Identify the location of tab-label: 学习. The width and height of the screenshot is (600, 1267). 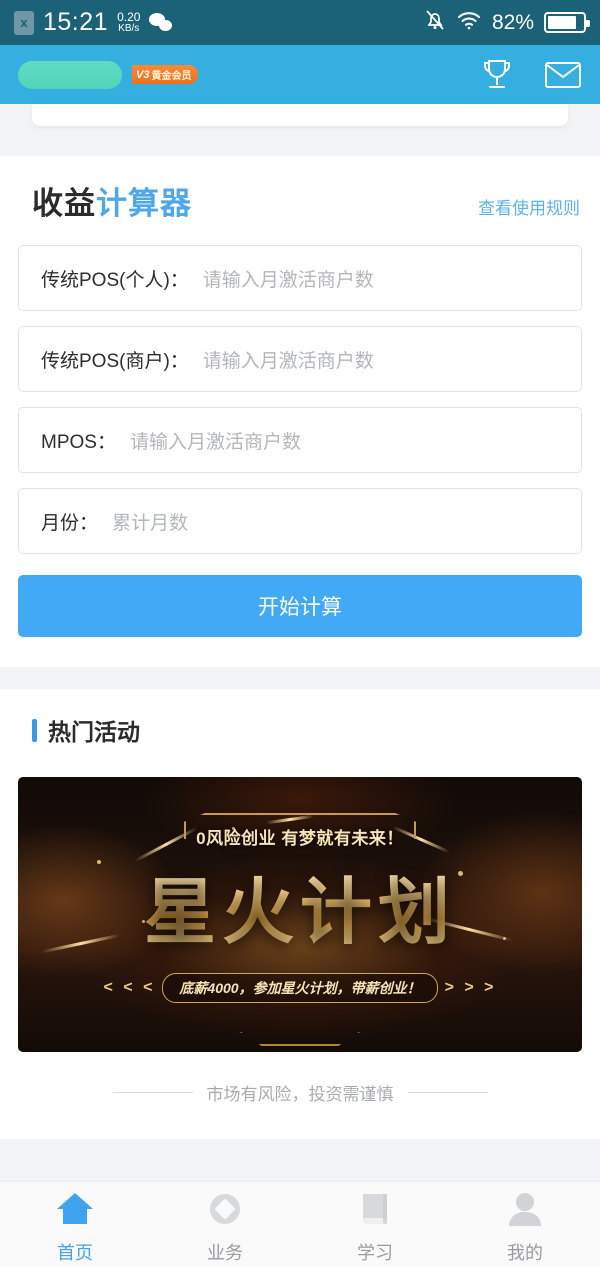
(375, 1253).